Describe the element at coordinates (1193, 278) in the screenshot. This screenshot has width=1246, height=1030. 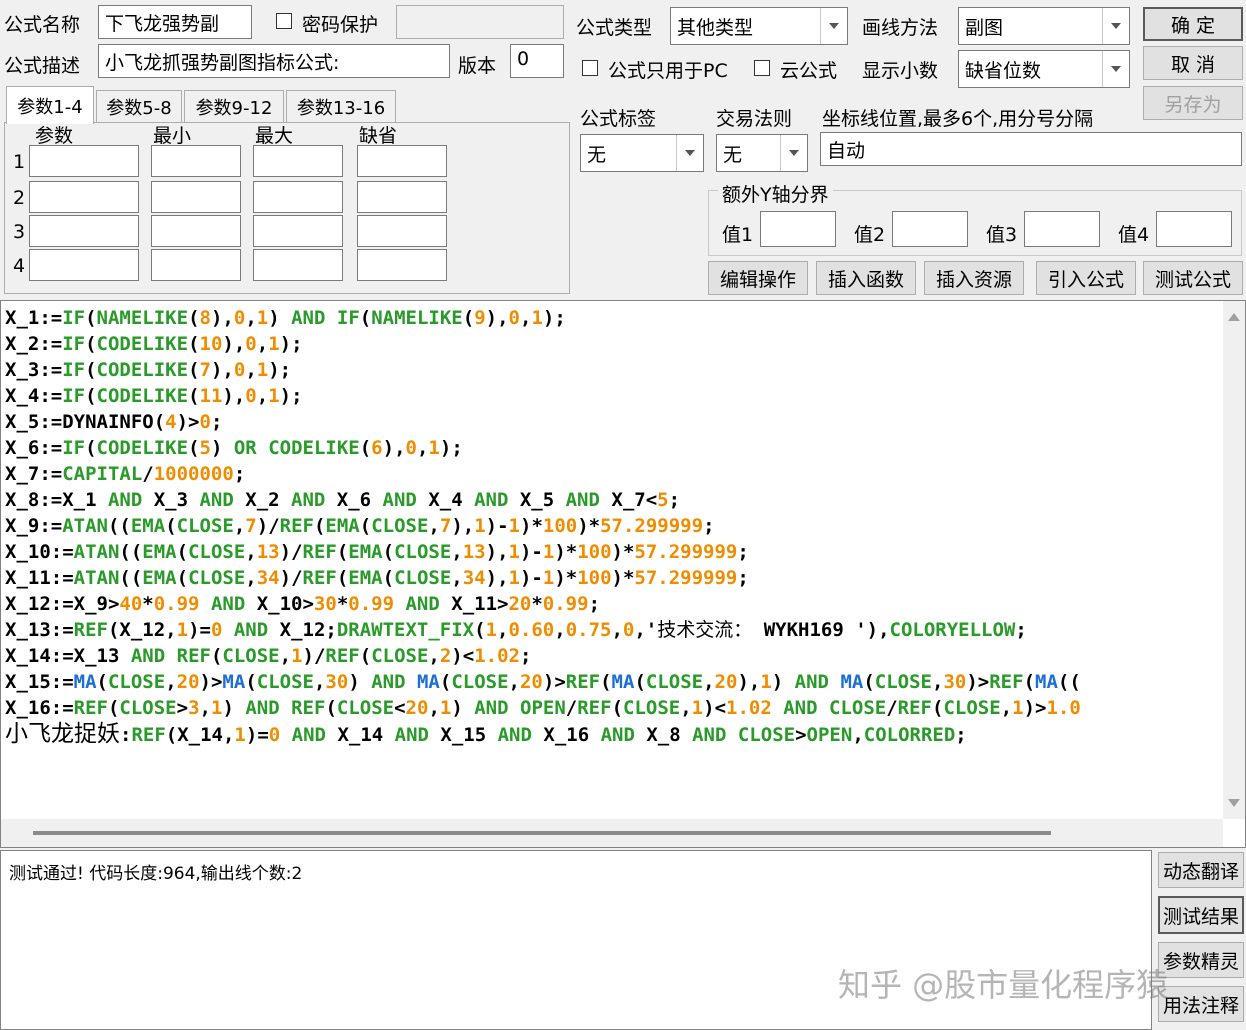
I see `test-formula-button: 测试公式` at that location.